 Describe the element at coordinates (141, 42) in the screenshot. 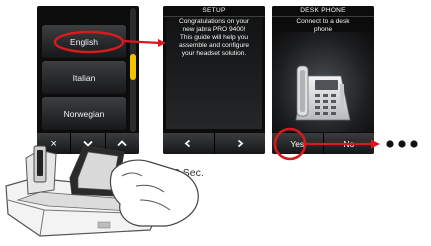

I see `english-arrow-line` at that location.